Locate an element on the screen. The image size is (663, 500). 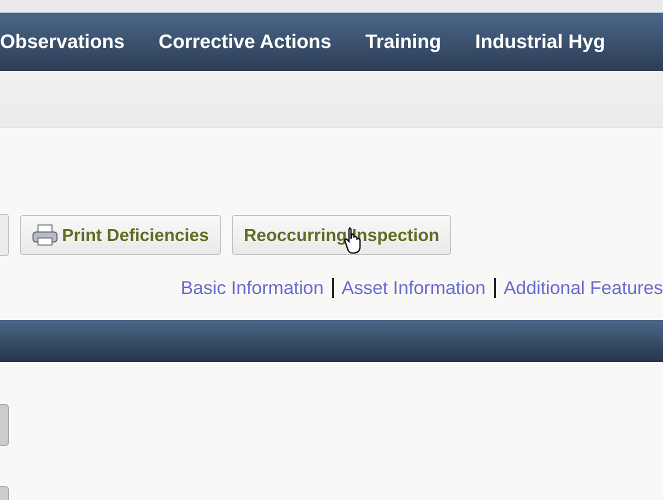
section-link: Basic Information is located at coordinates (252, 287).